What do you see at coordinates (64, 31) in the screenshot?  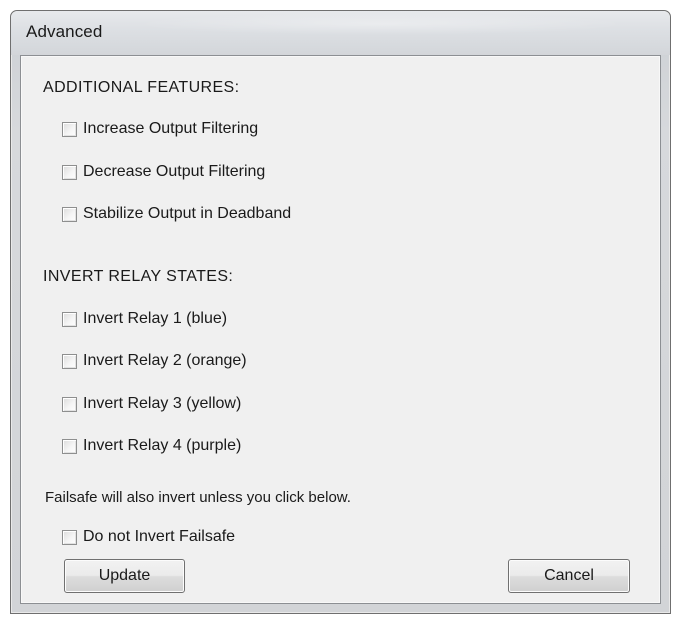 I see `window-title: Advanced` at bounding box center [64, 31].